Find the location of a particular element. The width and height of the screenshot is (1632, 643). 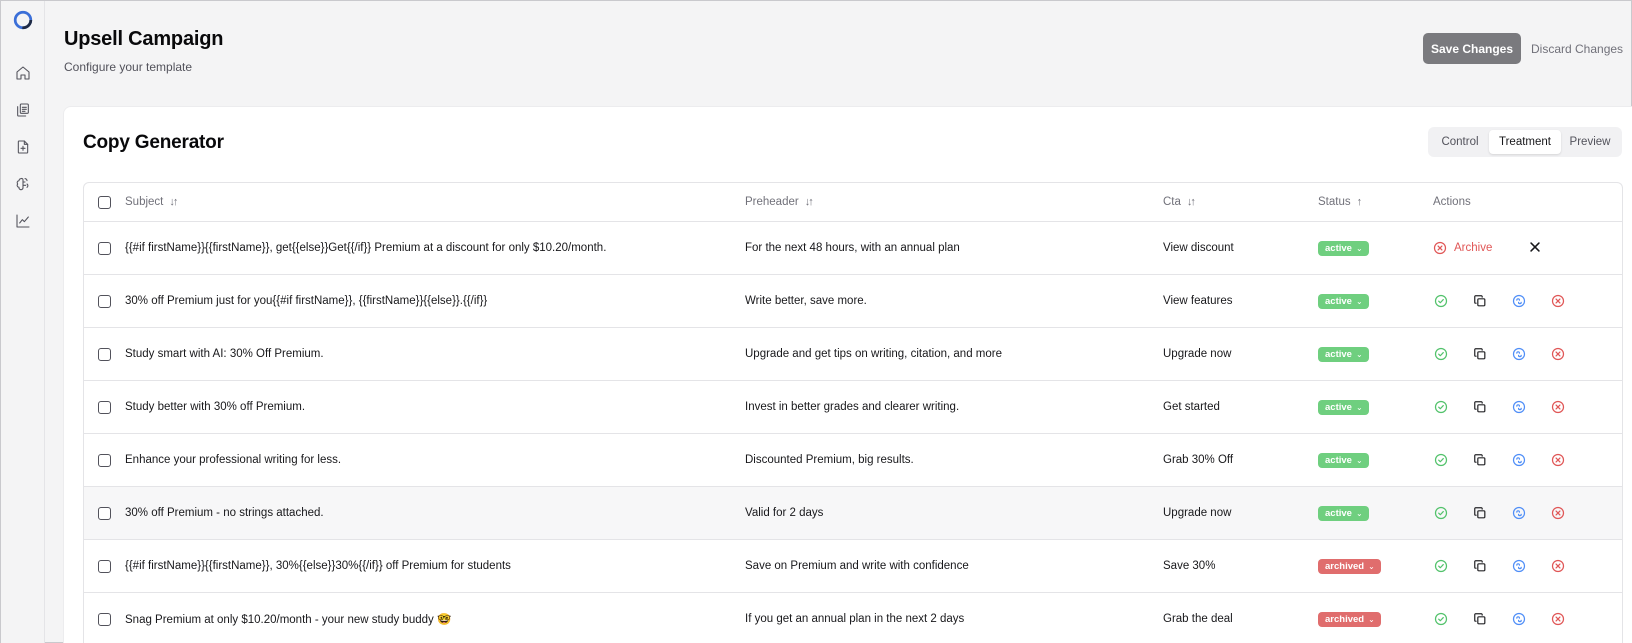

tab-control: Control is located at coordinates (1460, 142).